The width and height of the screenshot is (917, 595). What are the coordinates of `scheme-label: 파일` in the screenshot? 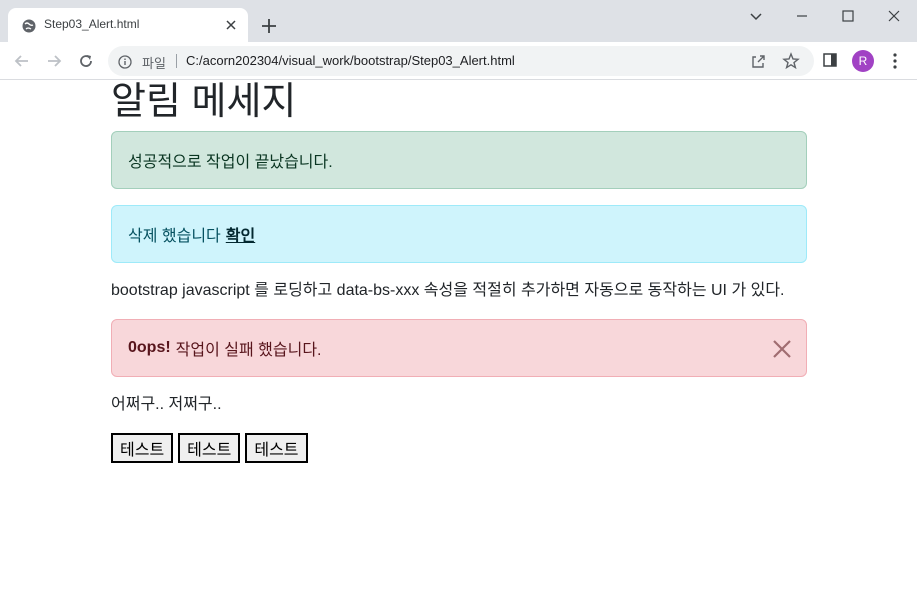 It's located at (154, 63).